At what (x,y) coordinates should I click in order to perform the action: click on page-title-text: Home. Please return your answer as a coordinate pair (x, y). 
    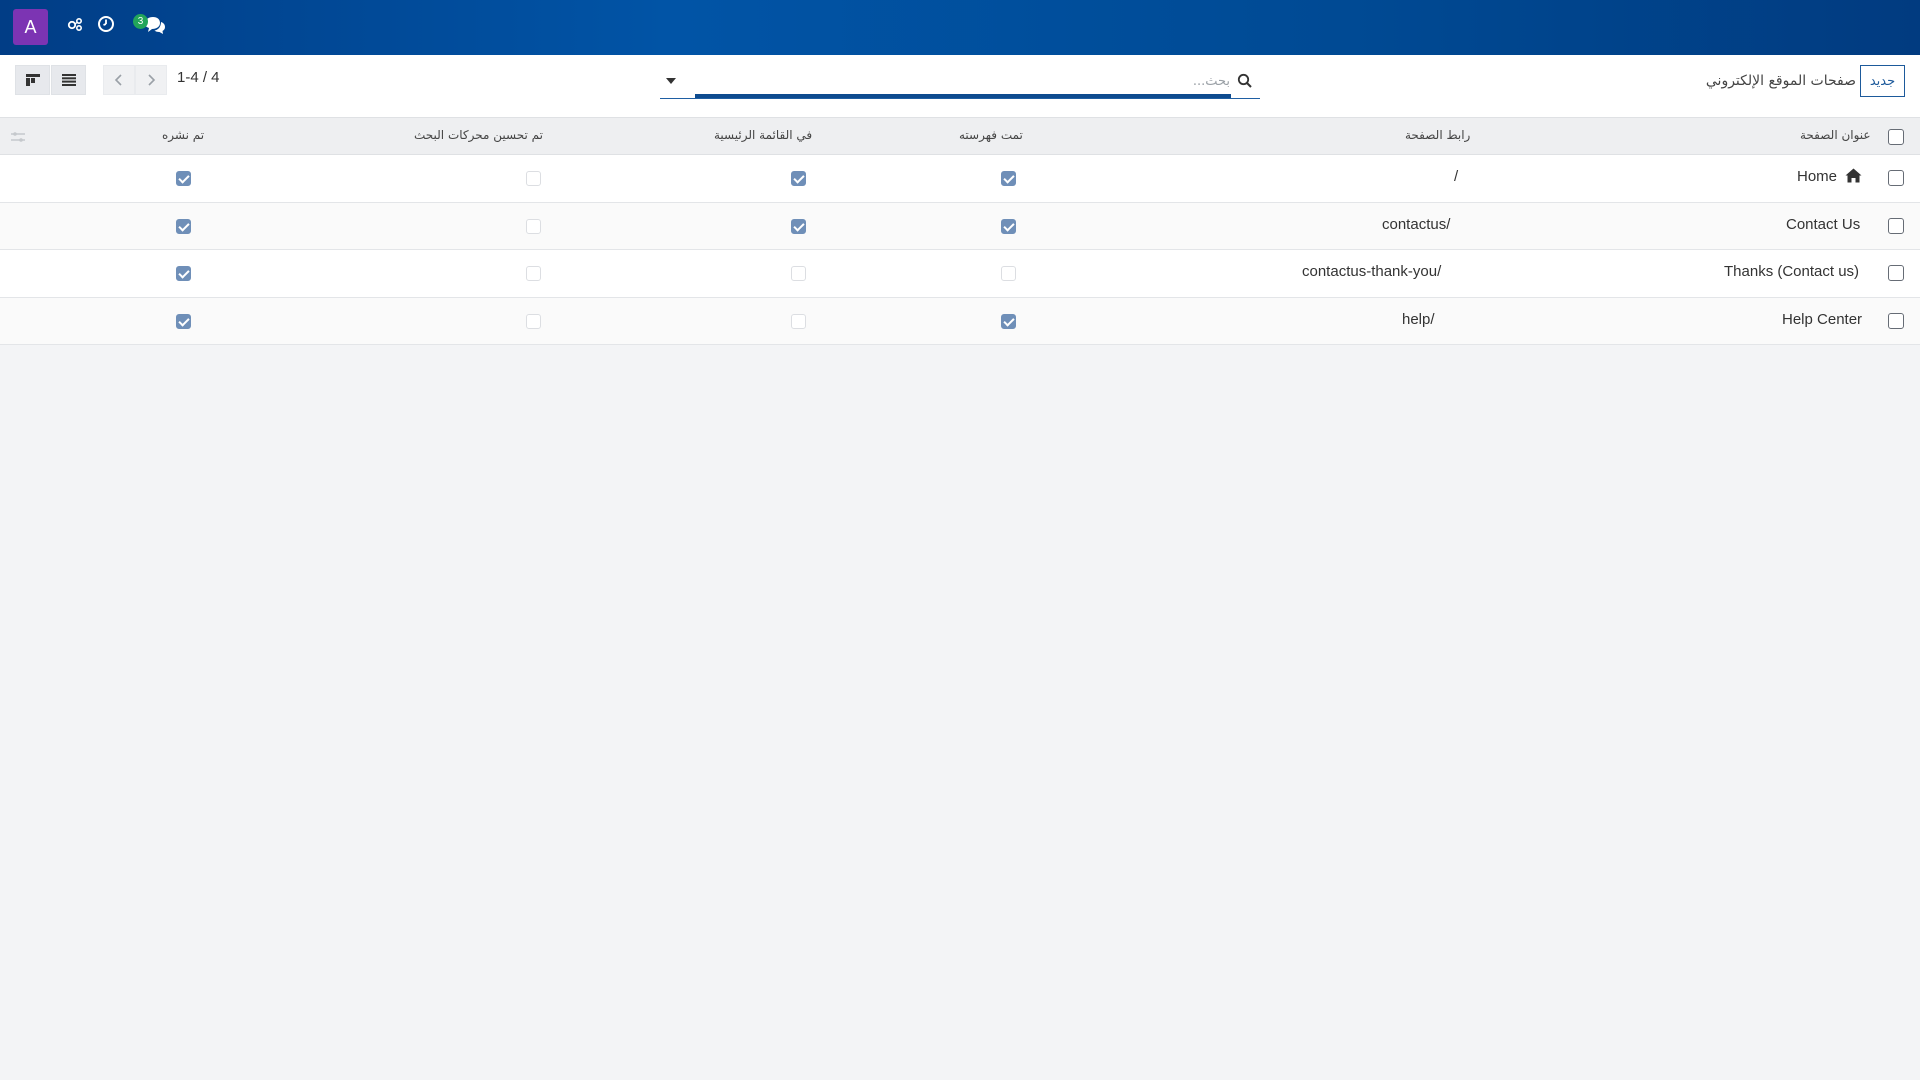
    Looking at the image, I should click on (1817, 176).